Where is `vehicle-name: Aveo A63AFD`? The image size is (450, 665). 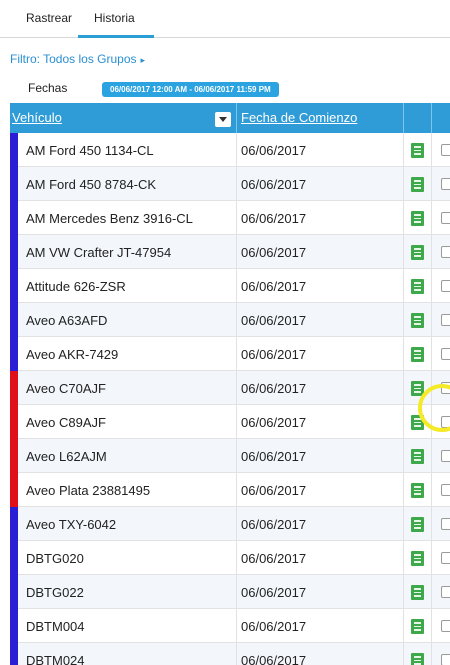
vehicle-name: Aveo A63AFD is located at coordinates (67, 320).